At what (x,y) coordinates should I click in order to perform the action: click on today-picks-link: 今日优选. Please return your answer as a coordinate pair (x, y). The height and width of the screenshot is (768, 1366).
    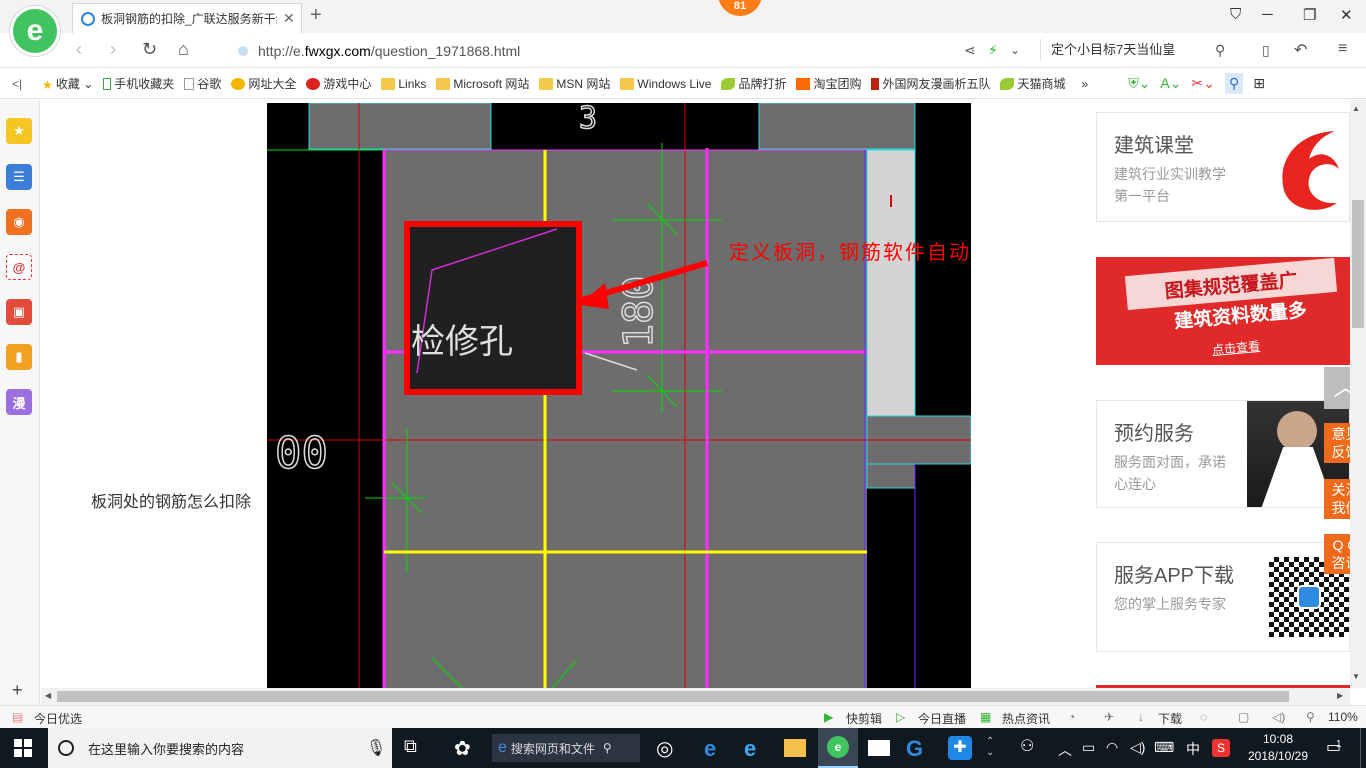
    Looking at the image, I should click on (58, 718).